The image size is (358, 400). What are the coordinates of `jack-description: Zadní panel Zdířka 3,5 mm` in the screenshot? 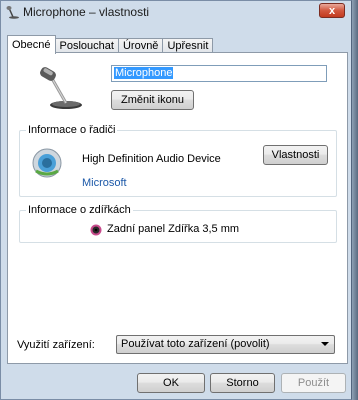 It's located at (173, 229).